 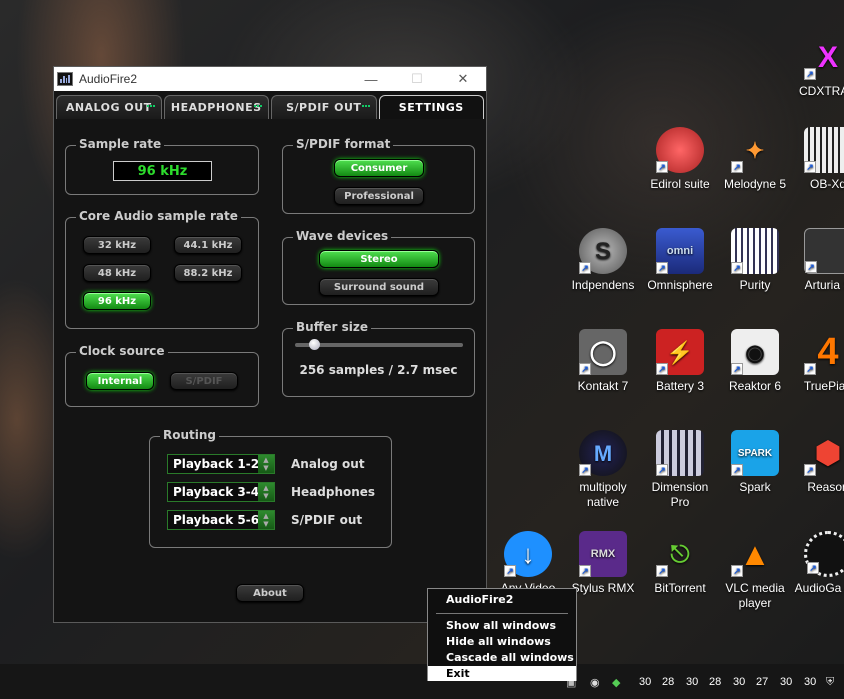 I want to click on tab-spdif-out: S/PDIF OUT, so click(x=324, y=107).